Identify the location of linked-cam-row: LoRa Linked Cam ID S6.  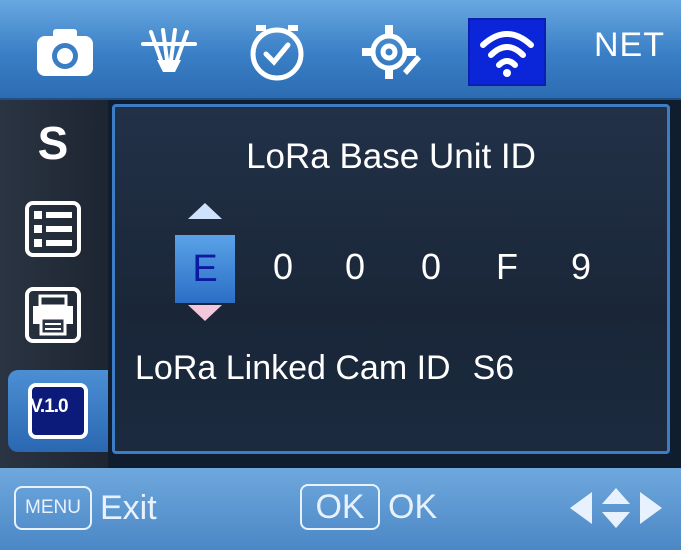
(324, 368).